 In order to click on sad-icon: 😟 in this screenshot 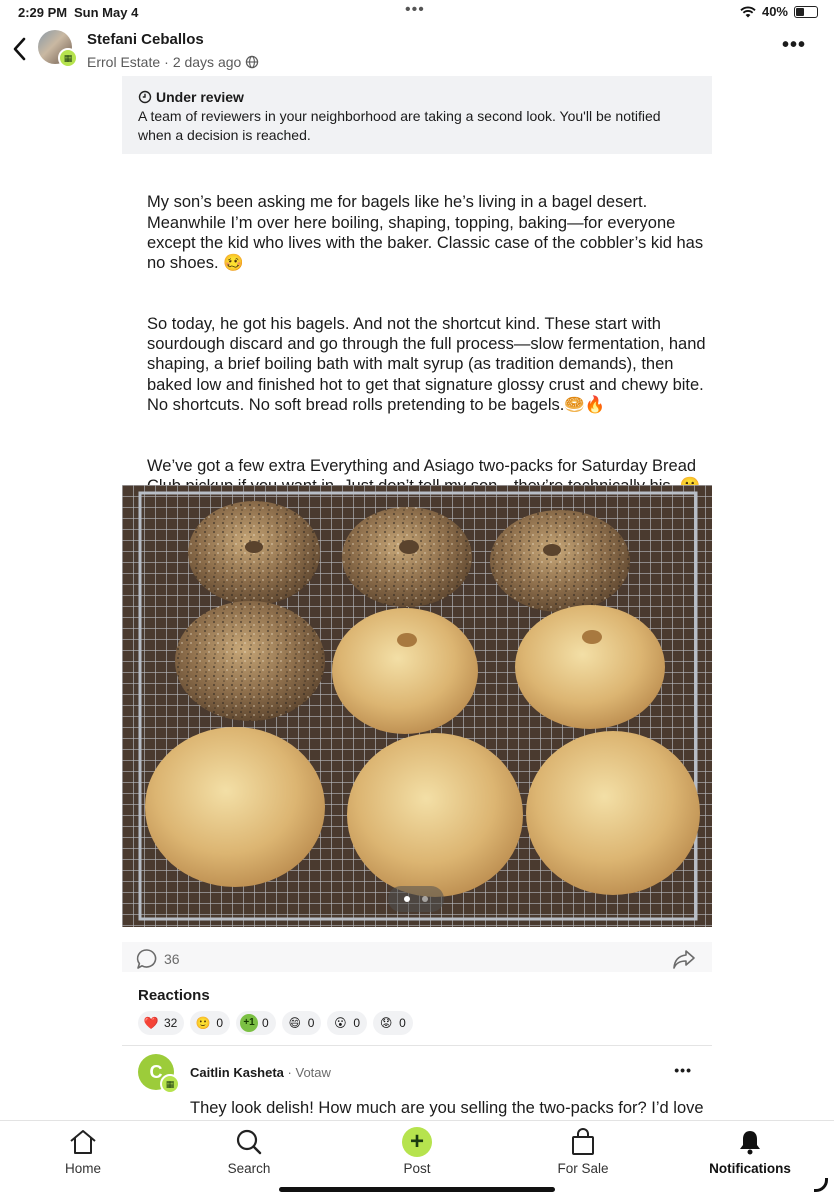, I will do `click(386, 1023)`.